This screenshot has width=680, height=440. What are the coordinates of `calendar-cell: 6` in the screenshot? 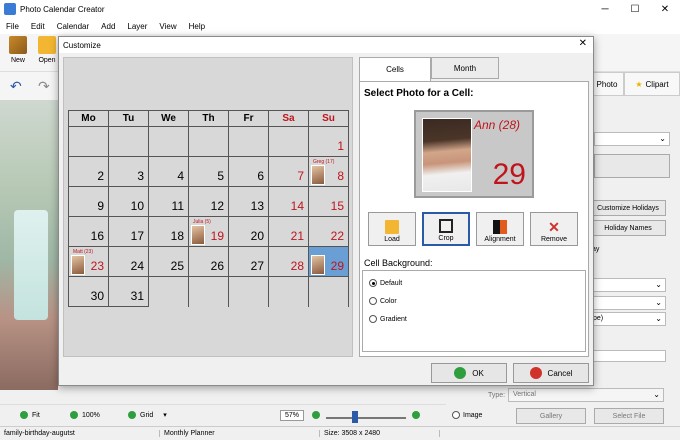 It's located at (249, 172).